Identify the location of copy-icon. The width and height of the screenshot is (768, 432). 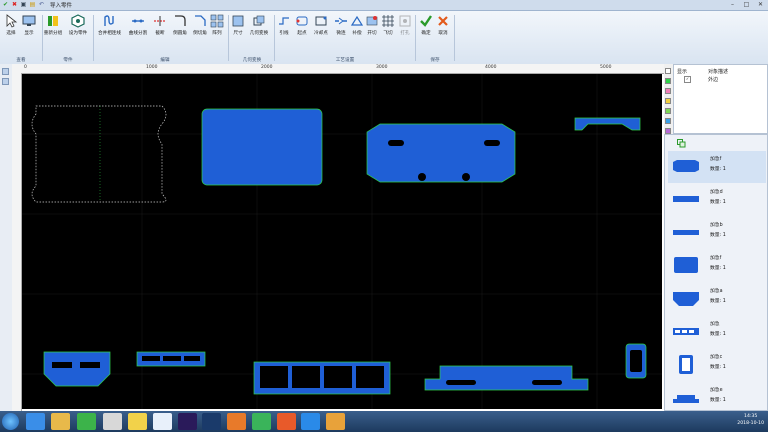
(681, 143).